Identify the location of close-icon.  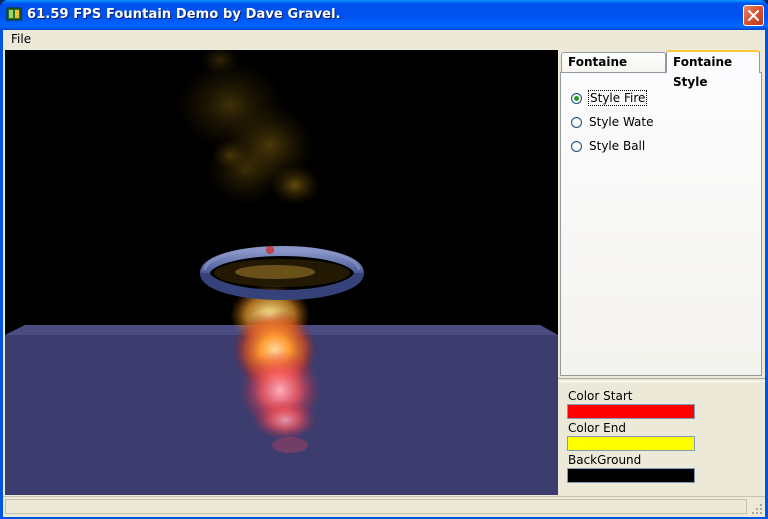
(753, 15).